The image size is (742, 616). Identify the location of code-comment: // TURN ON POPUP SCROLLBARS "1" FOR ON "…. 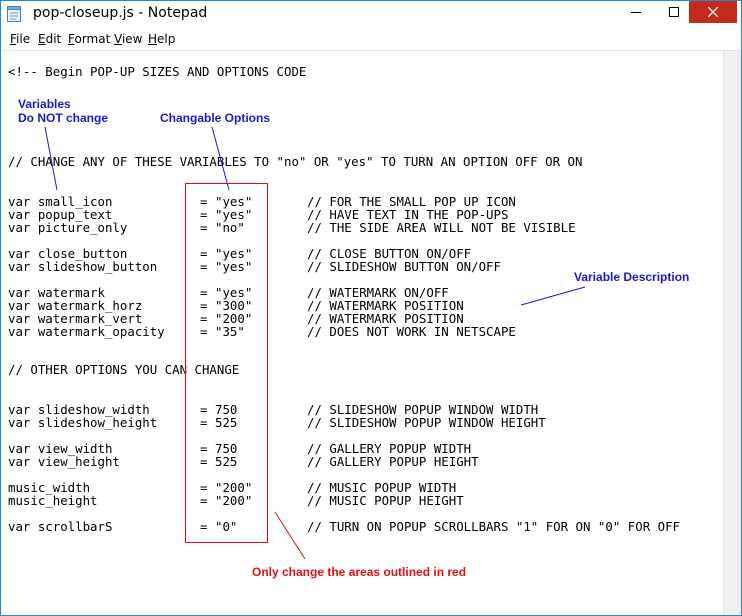
(493, 526).